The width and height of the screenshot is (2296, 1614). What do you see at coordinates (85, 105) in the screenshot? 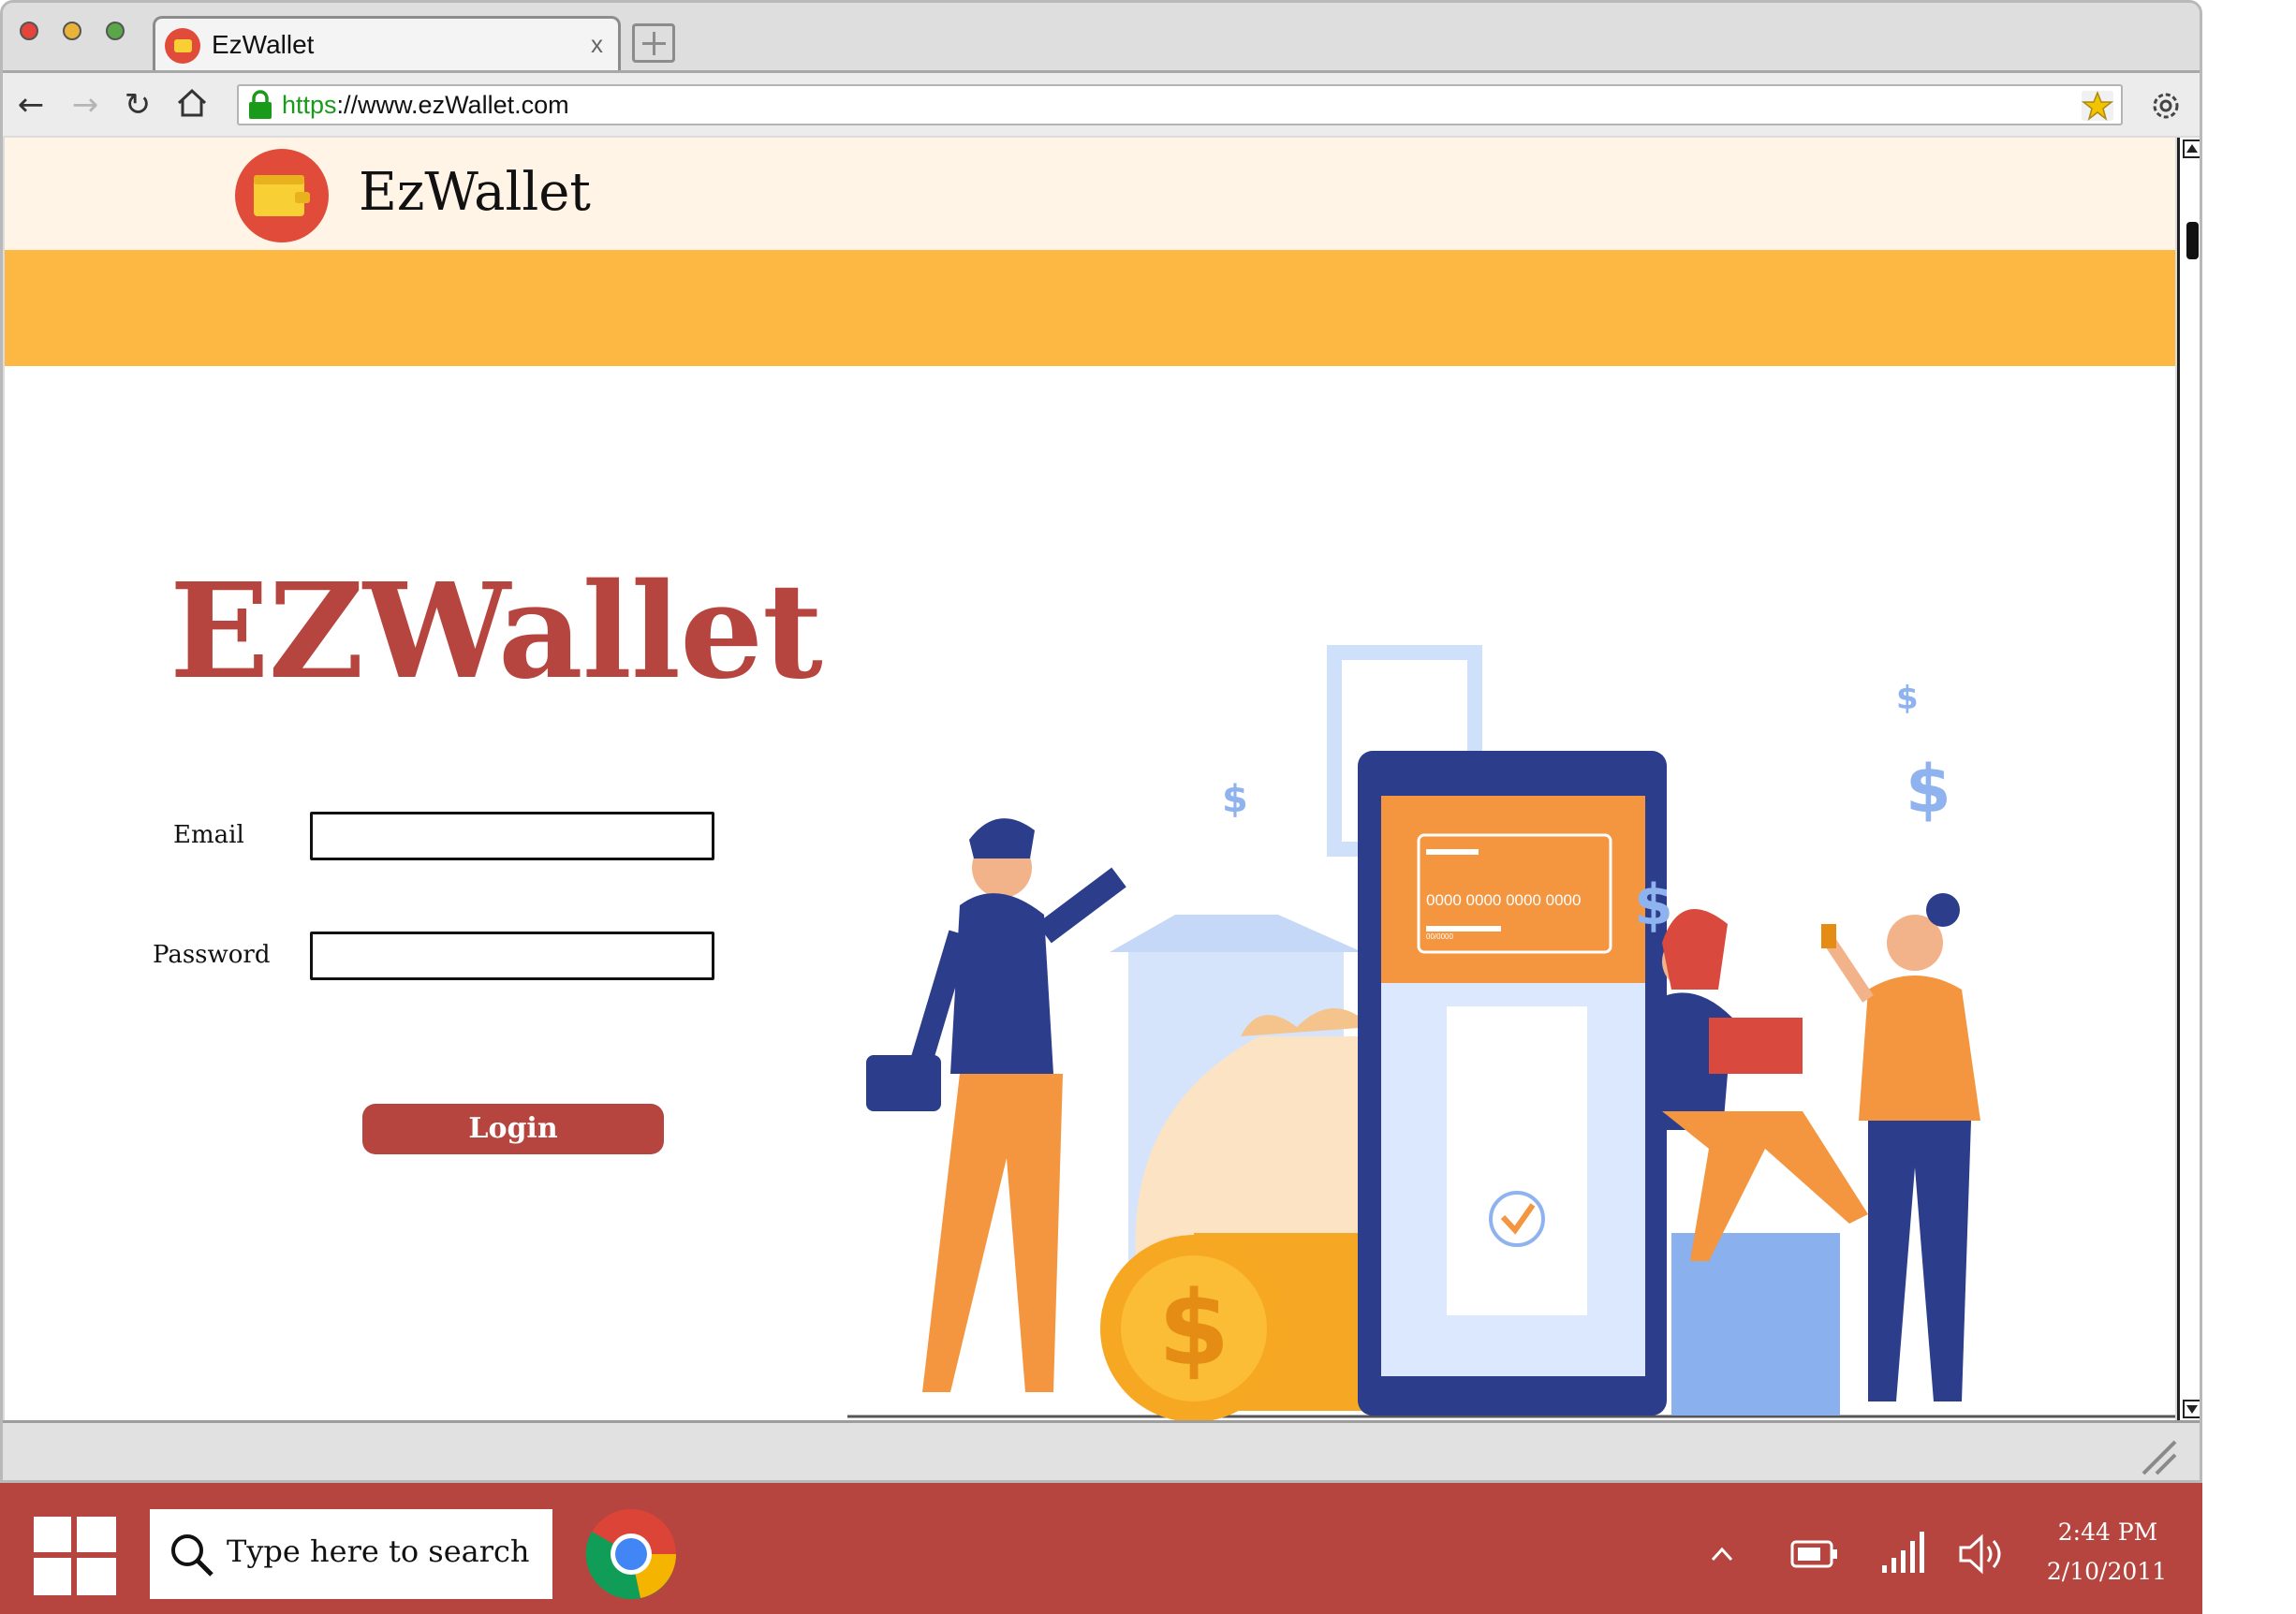
I see `forward-icon: →` at bounding box center [85, 105].